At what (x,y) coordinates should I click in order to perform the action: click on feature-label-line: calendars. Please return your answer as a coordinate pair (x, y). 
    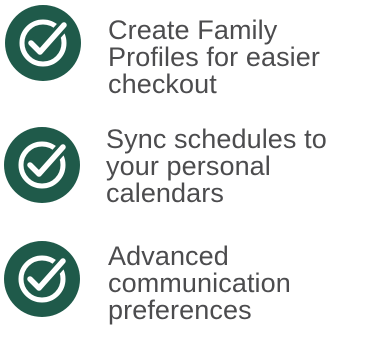
    Looking at the image, I should click on (165, 193).